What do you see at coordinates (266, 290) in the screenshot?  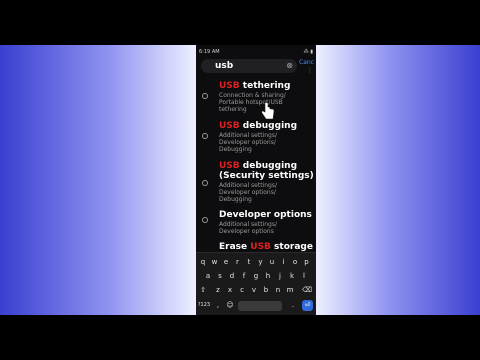 I see `key-b: b` at bounding box center [266, 290].